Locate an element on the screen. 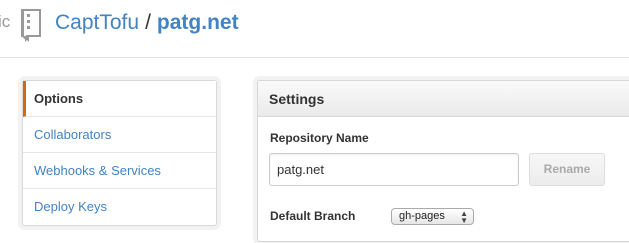  default-branch-select: gh-pages ▲ ▼ is located at coordinates (432, 216).